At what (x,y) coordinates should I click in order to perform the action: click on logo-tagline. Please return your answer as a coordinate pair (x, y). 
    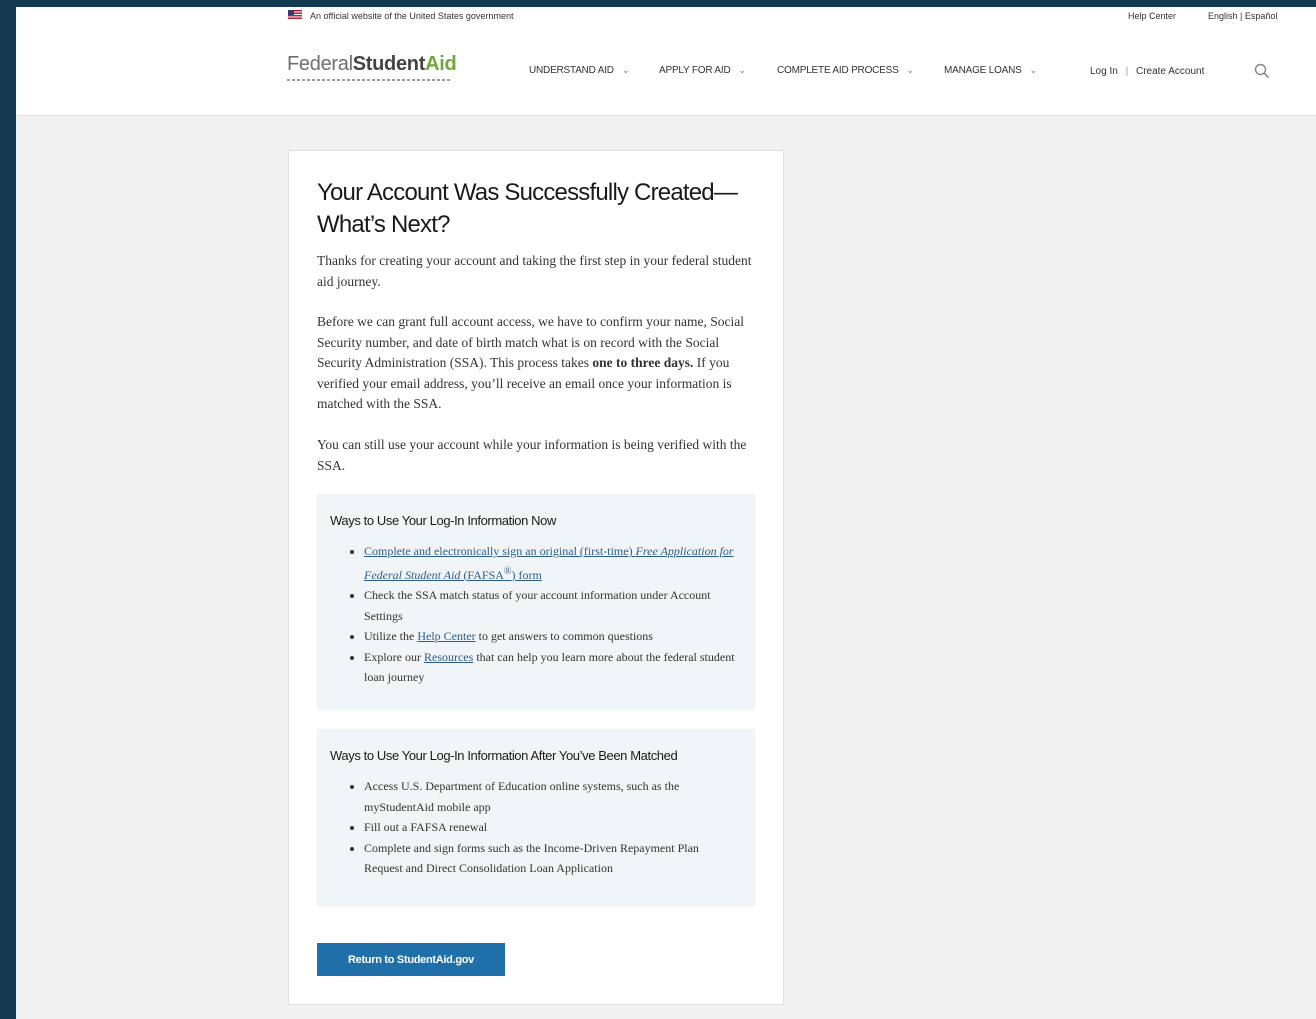
    Looking at the image, I should click on (369, 80).